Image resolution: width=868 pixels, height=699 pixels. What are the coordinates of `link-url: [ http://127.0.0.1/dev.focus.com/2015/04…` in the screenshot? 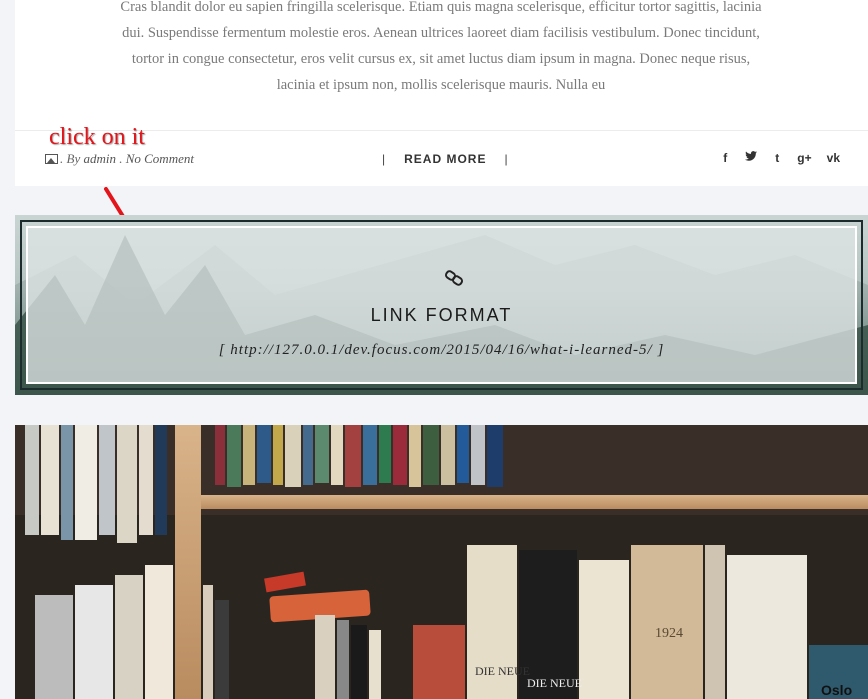 It's located at (441, 350).